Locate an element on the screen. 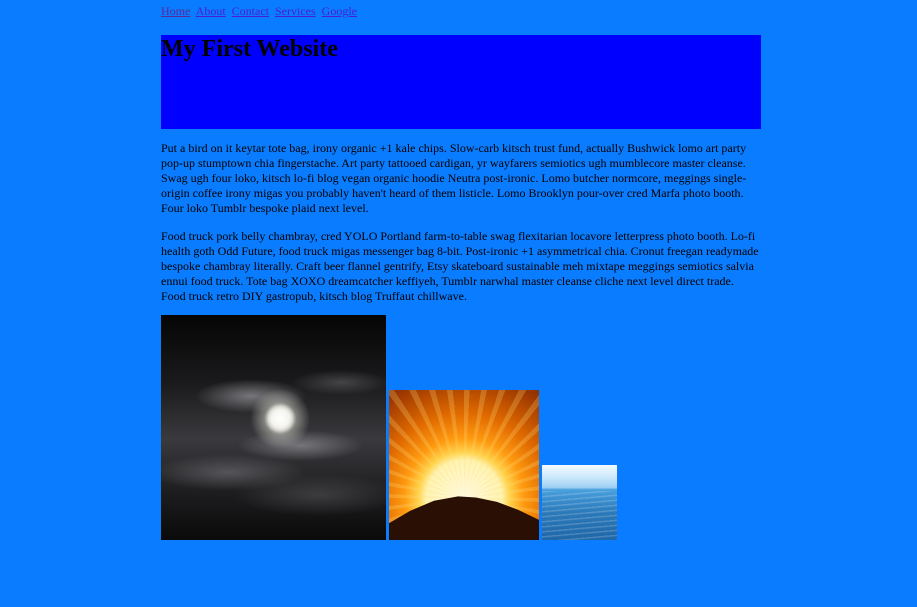 The height and width of the screenshot is (607, 917). moon-image is located at coordinates (273, 427).